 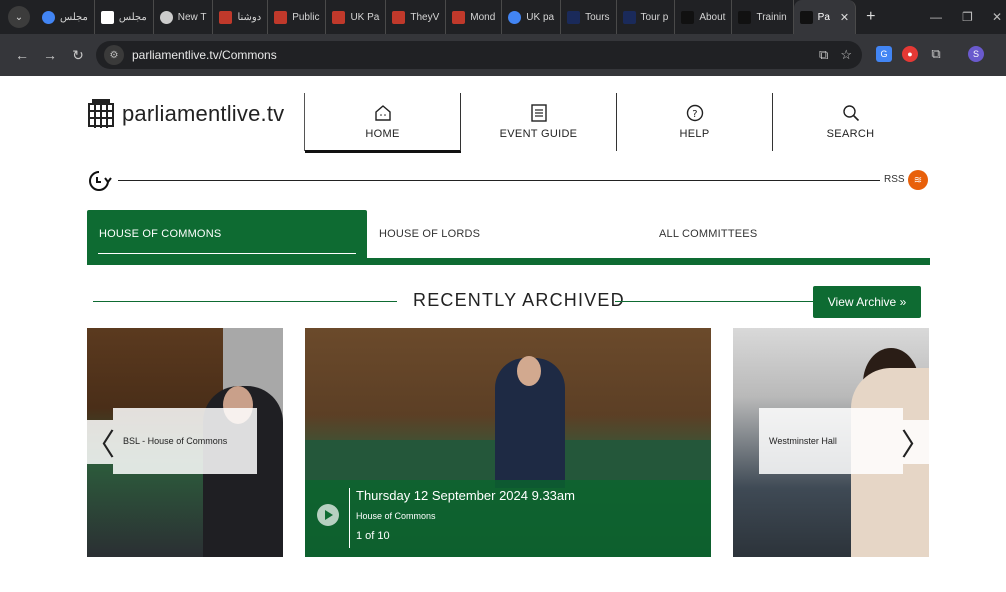 I want to click on nav-label: HELP, so click(x=694, y=134).